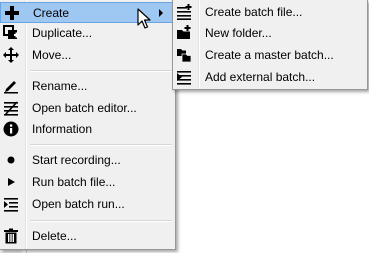 Image resolution: width=369 pixels, height=253 pixels. What do you see at coordinates (11, 55) in the screenshot?
I see `move-icon` at bounding box center [11, 55].